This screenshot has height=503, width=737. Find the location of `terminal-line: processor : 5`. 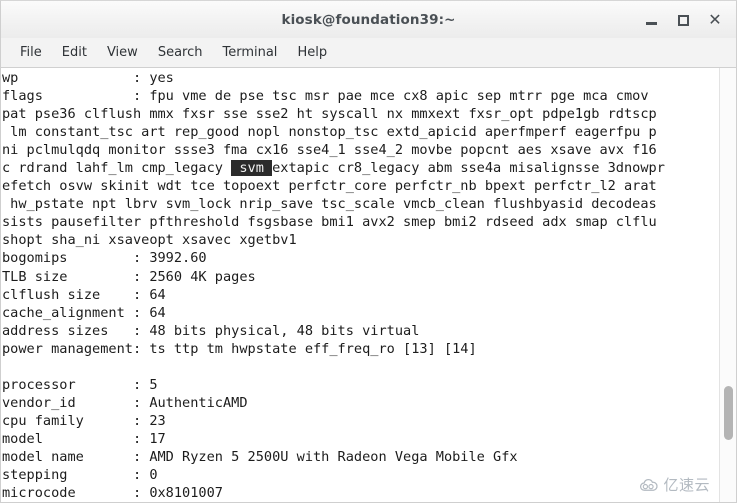

terminal-line: processor : 5 is located at coordinates (360, 385).